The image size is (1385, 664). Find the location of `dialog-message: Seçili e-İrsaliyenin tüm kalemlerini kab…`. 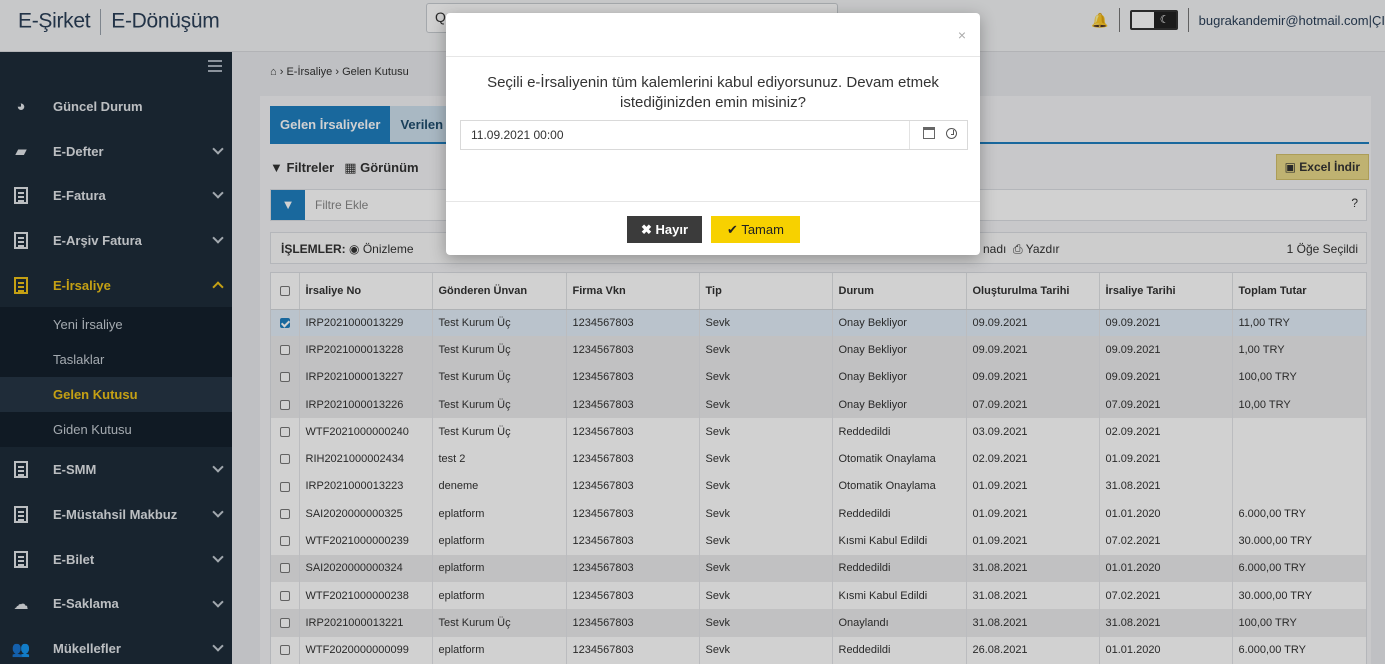

dialog-message: Seçili e-İrsaliyenin tüm kalemlerini kab… is located at coordinates (713, 92).